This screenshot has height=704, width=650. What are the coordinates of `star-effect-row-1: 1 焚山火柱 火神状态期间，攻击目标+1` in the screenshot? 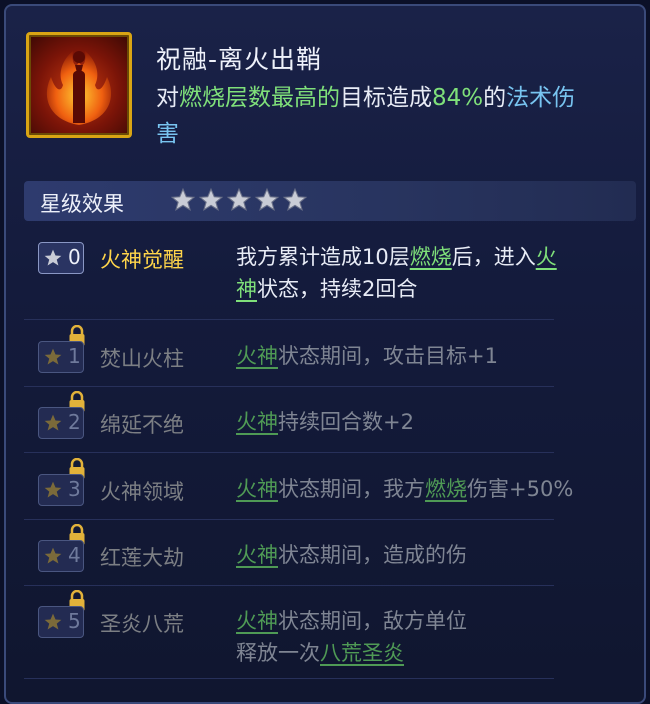 It's located at (330, 358).